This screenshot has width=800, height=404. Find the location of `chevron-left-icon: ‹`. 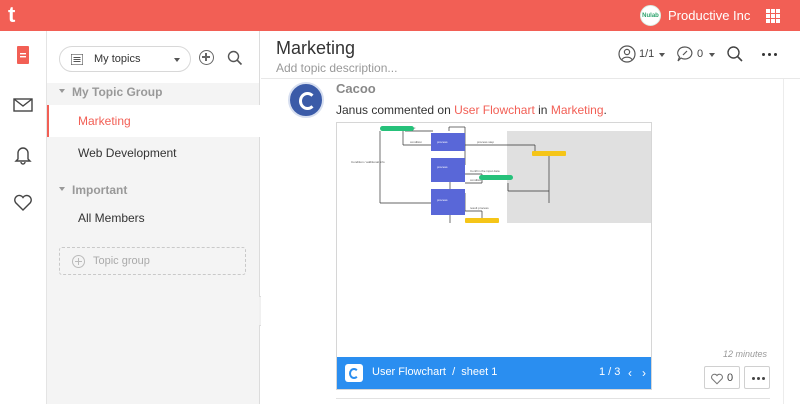

chevron-left-icon: ‹ is located at coordinates (630, 373).